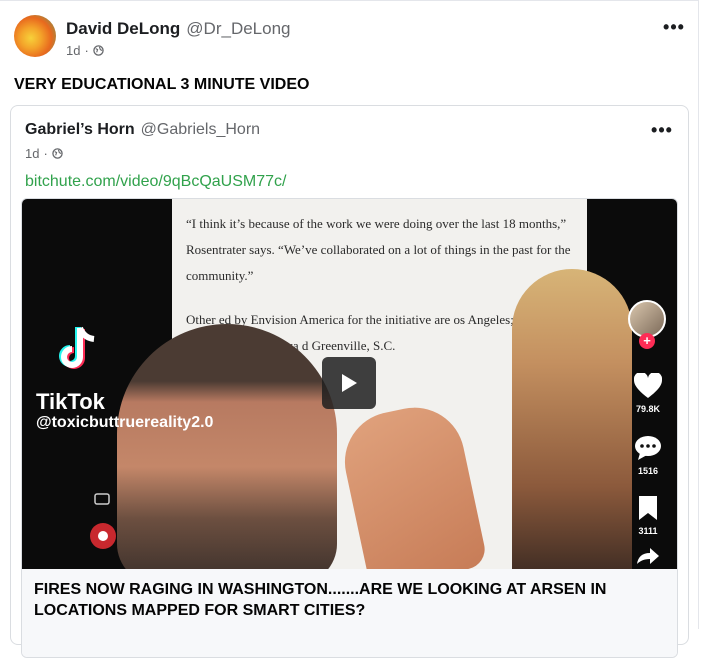  I want to click on shared-author-name: Gabriel’s Horn, so click(80, 129).